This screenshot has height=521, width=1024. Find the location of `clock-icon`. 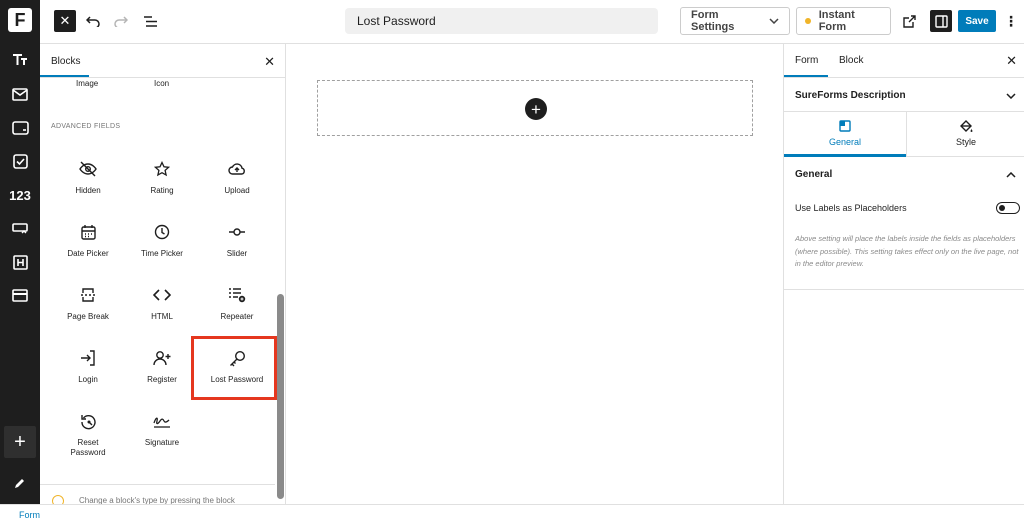

clock-icon is located at coordinates (162, 232).